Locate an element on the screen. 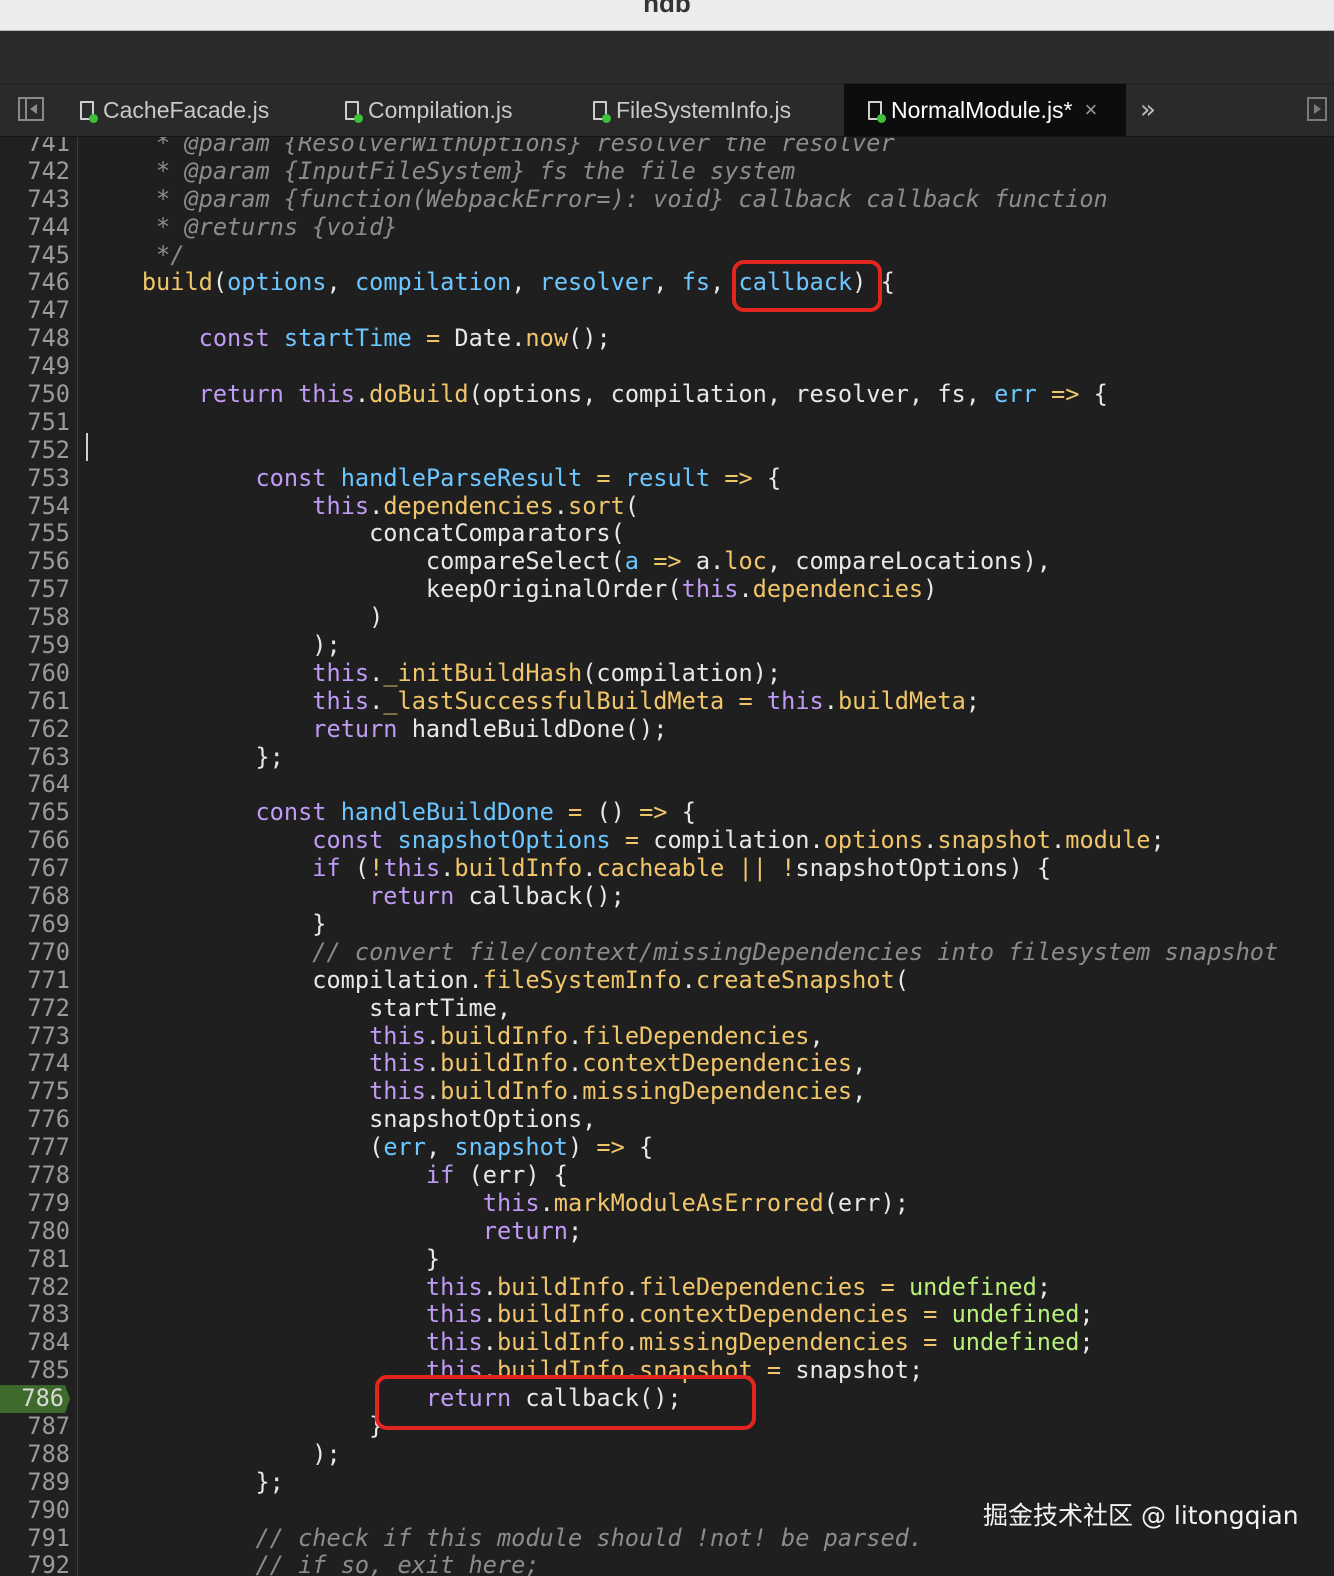 This screenshot has height=1576, width=1334. line-number: 766 is located at coordinates (35, 840).